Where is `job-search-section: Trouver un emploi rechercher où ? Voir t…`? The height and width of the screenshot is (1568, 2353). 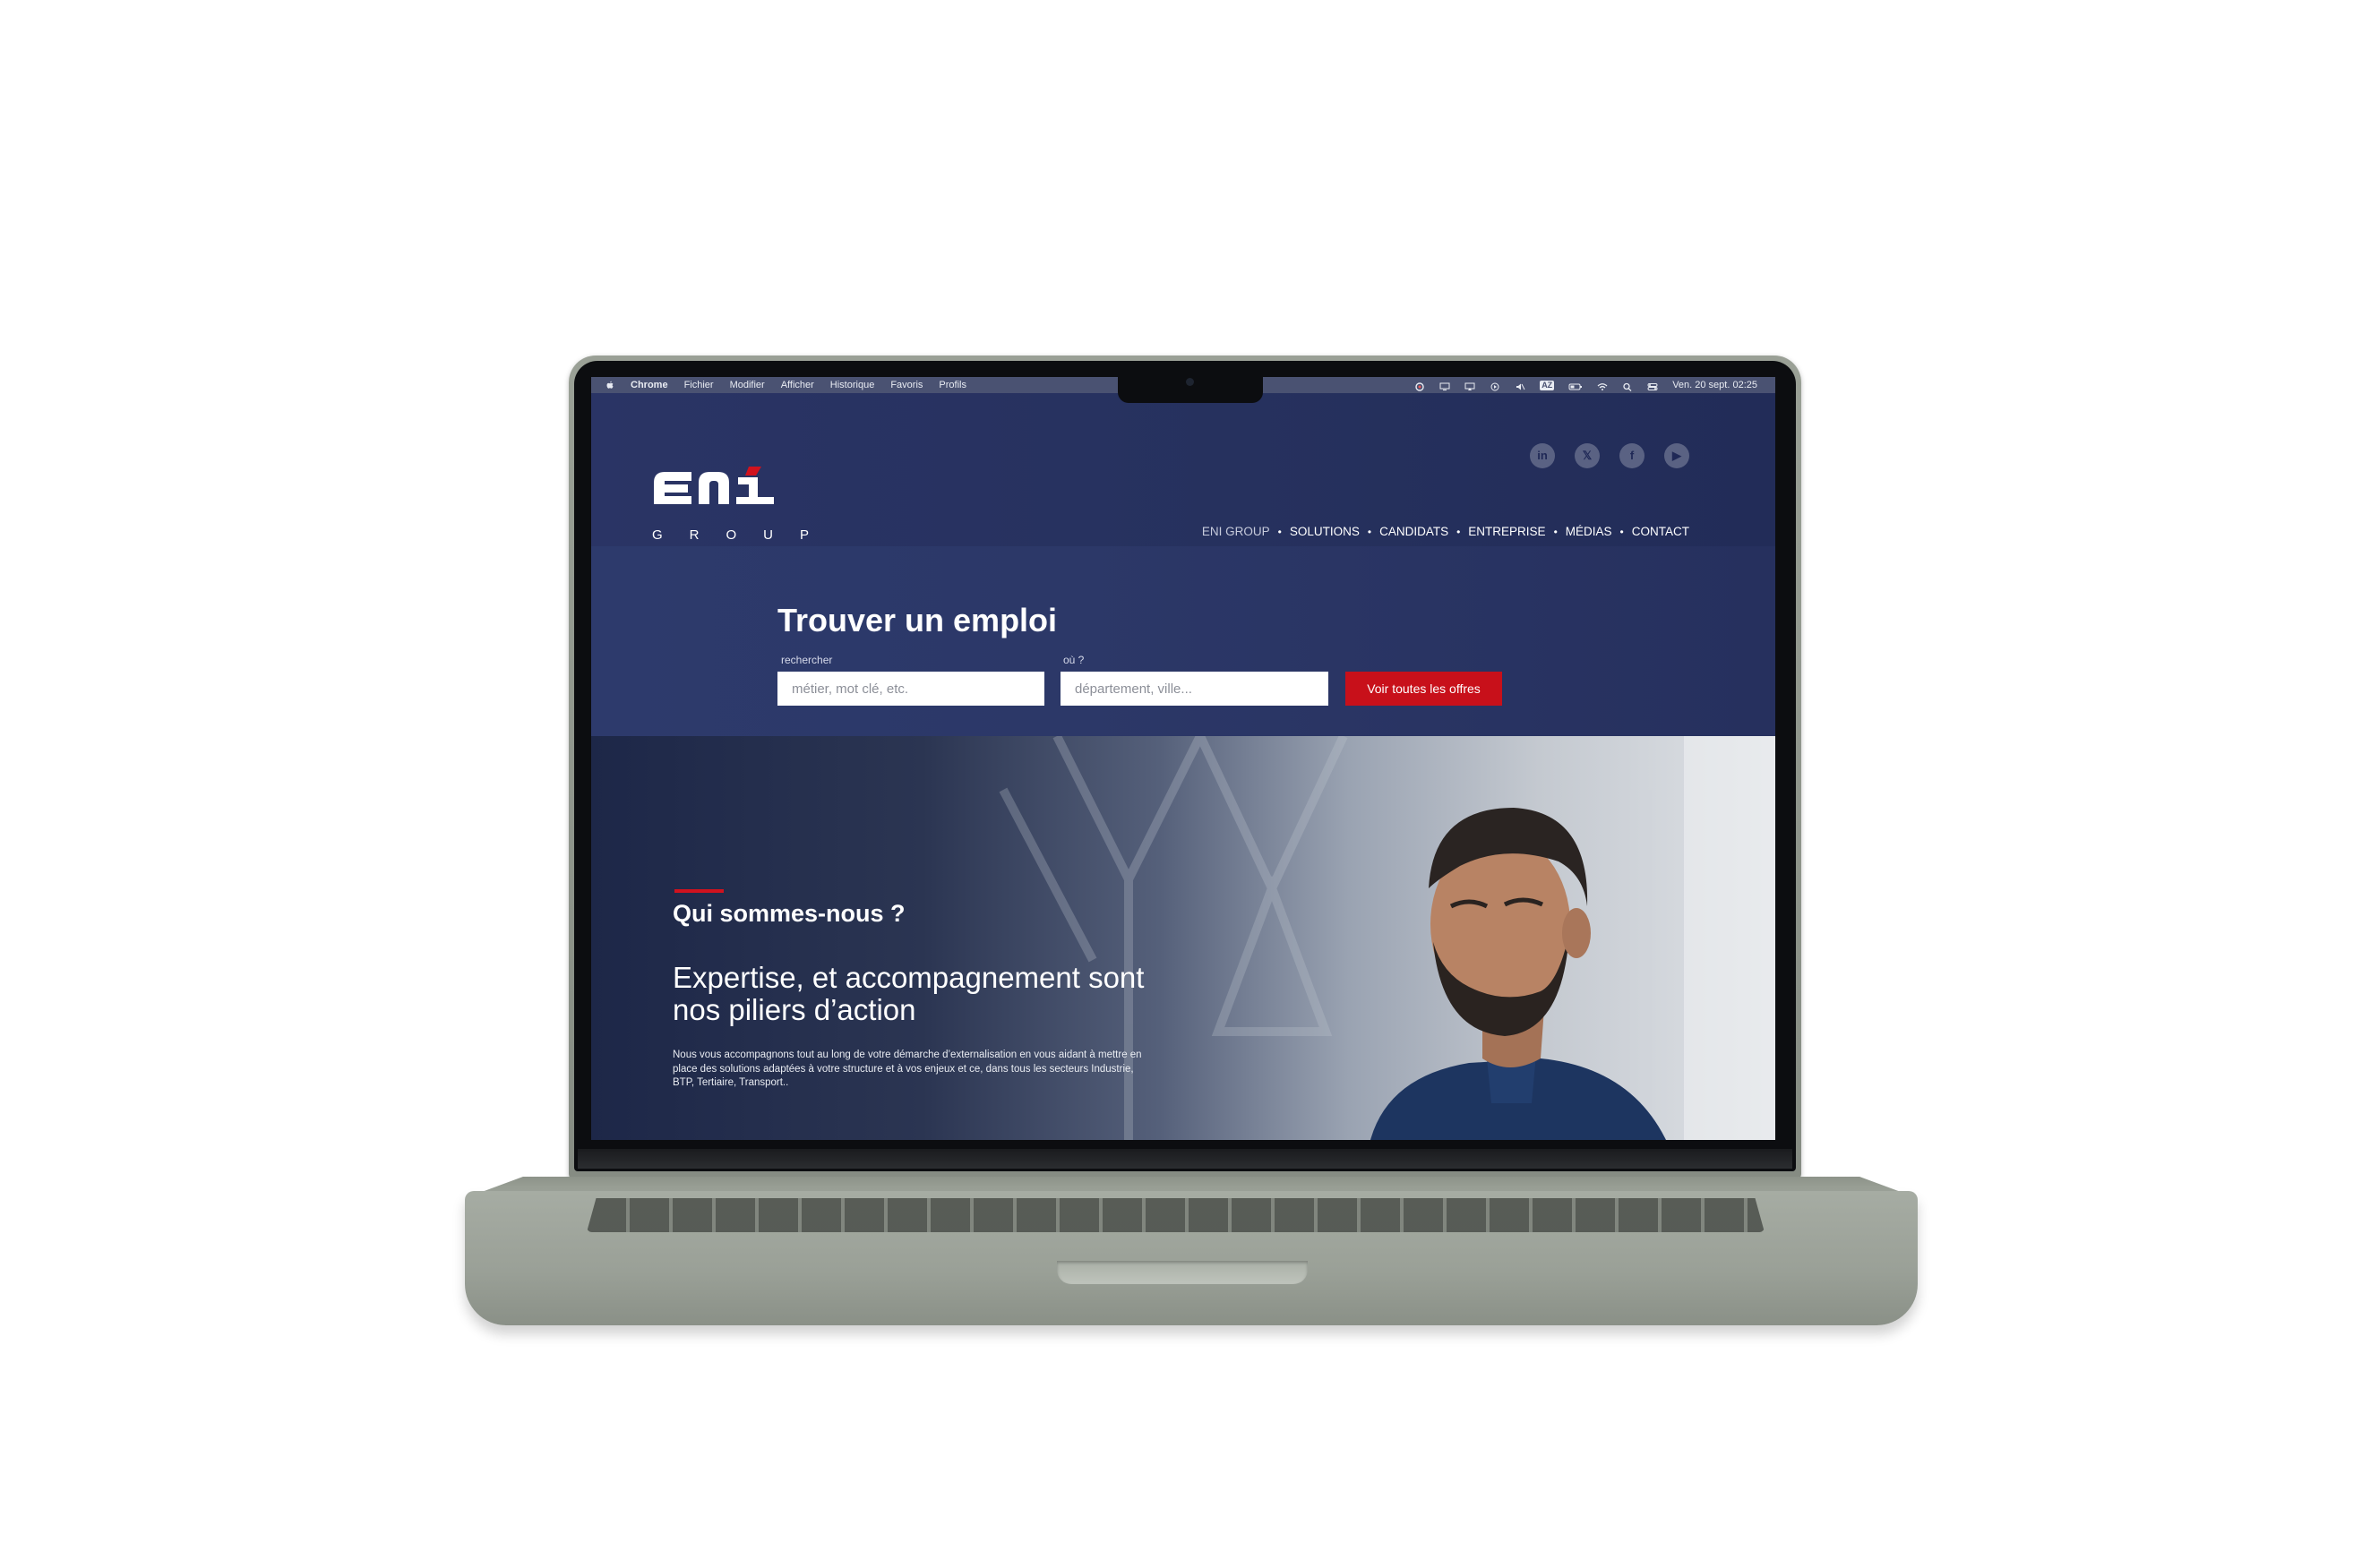 job-search-section: Trouver un emploi rechercher où ? Voir t… is located at coordinates (1183, 641).